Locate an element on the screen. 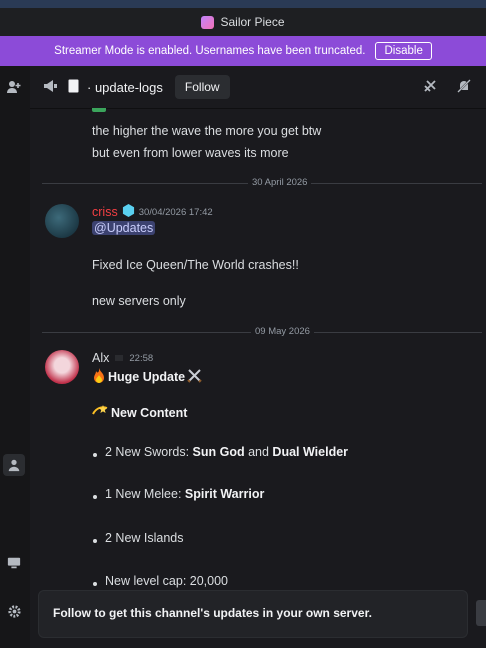 This screenshot has height=648, width=486. window-top-strip is located at coordinates (243, 4).